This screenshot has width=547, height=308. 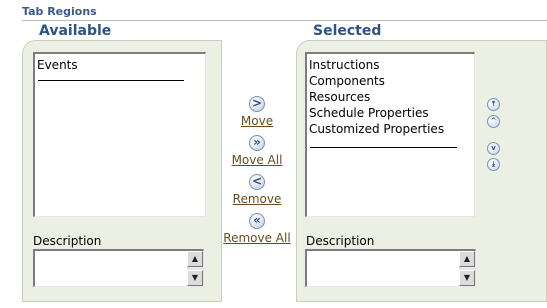 I want to click on double-chevron-left-icon: «, so click(x=257, y=221).